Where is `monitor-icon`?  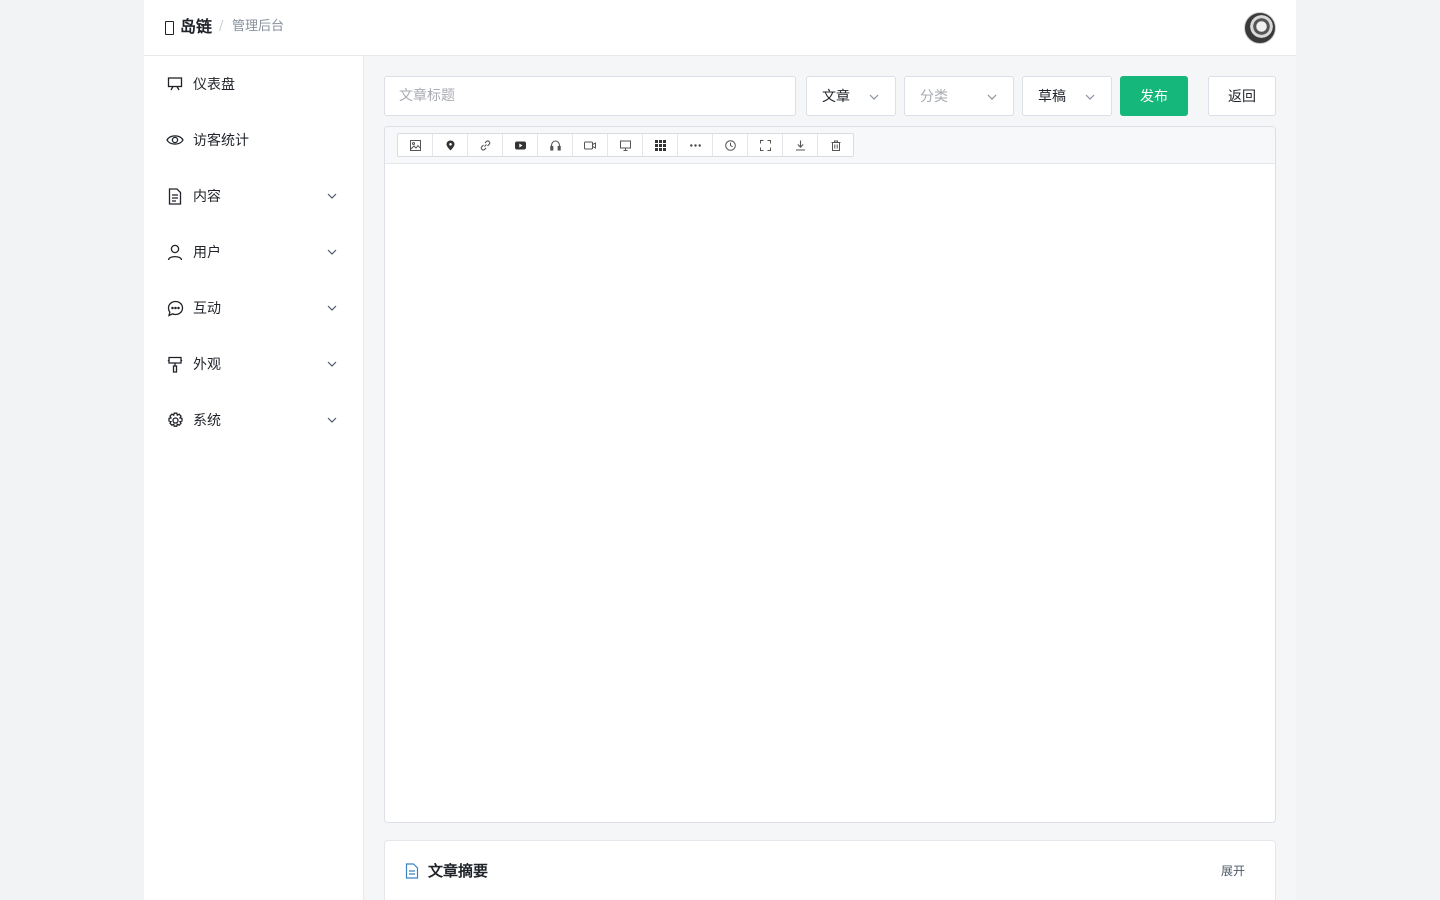 monitor-icon is located at coordinates (625, 145).